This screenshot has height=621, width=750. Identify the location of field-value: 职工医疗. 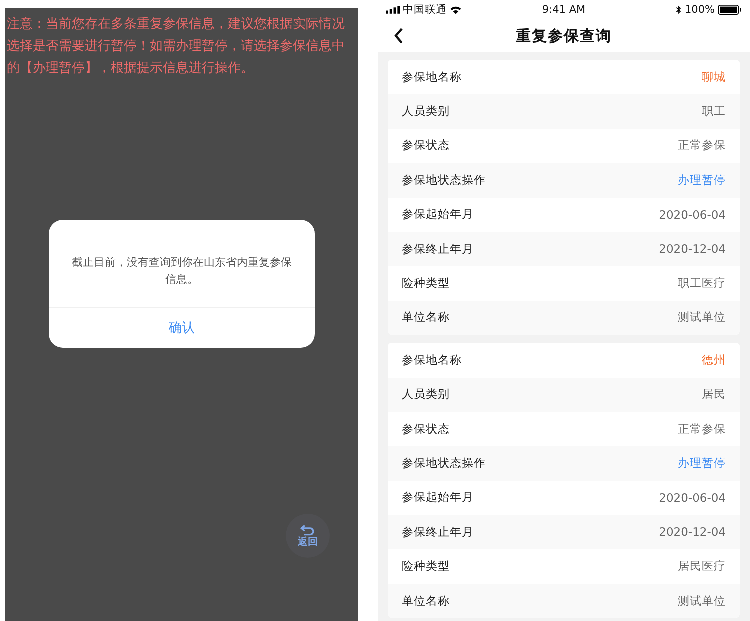
(702, 284).